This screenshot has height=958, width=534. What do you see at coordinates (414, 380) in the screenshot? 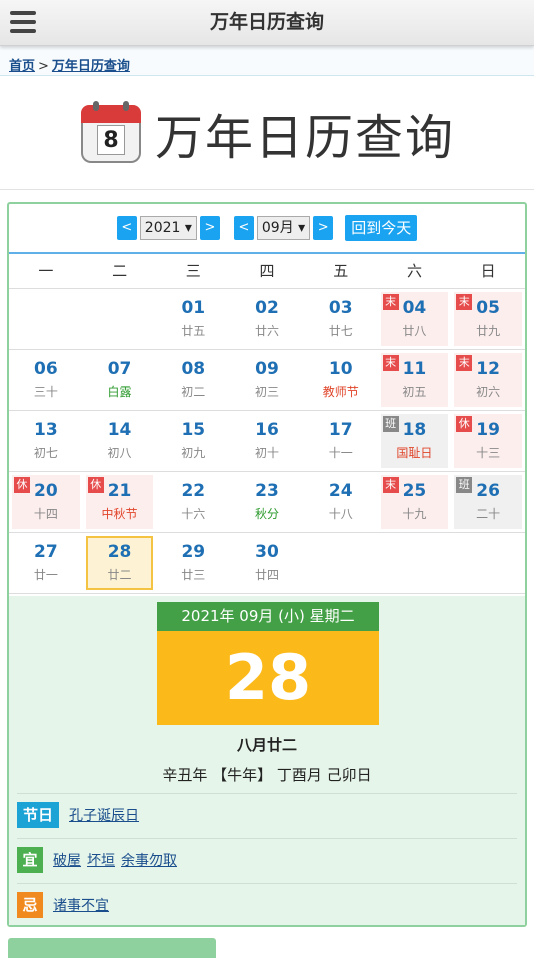
I see `day-cell: 末 11 初五` at bounding box center [414, 380].